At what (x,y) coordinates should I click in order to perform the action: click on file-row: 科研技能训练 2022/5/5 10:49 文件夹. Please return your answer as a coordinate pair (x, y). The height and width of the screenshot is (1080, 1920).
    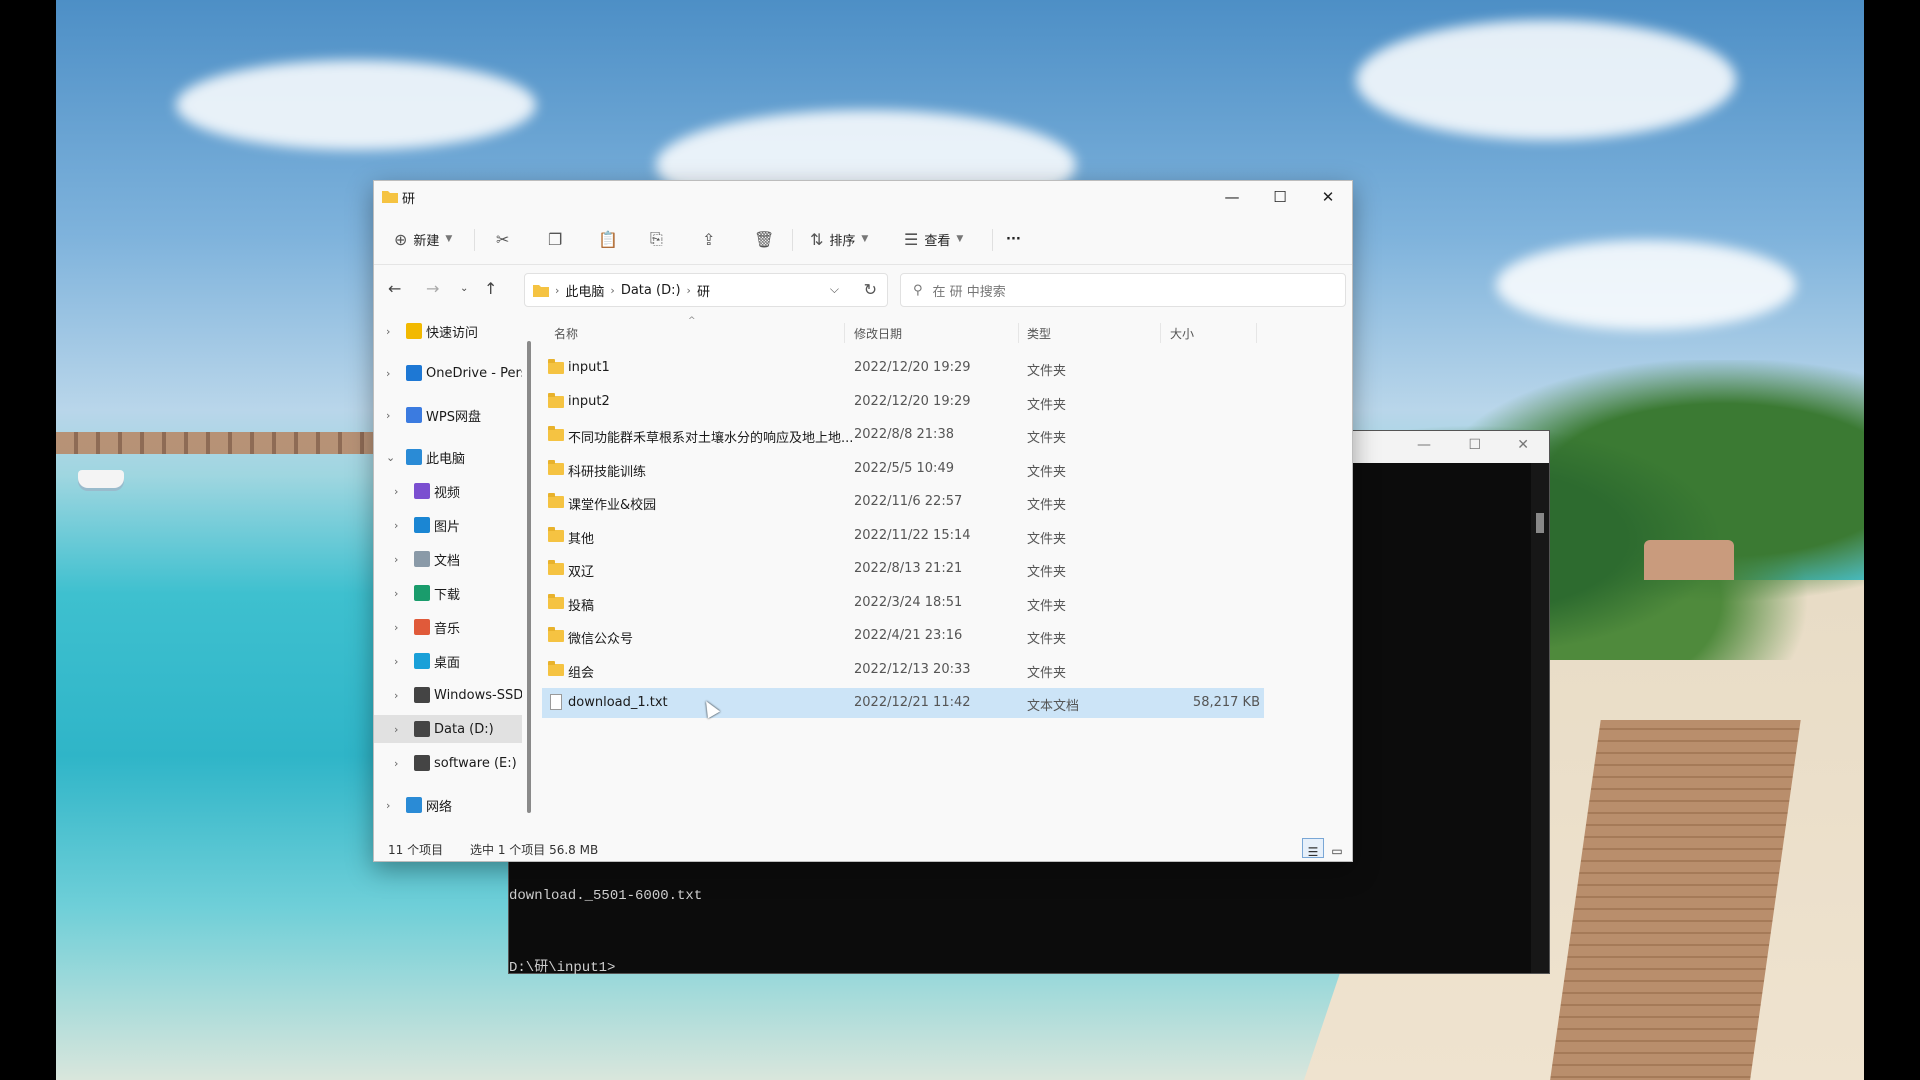
    Looking at the image, I should click on (903, 469).